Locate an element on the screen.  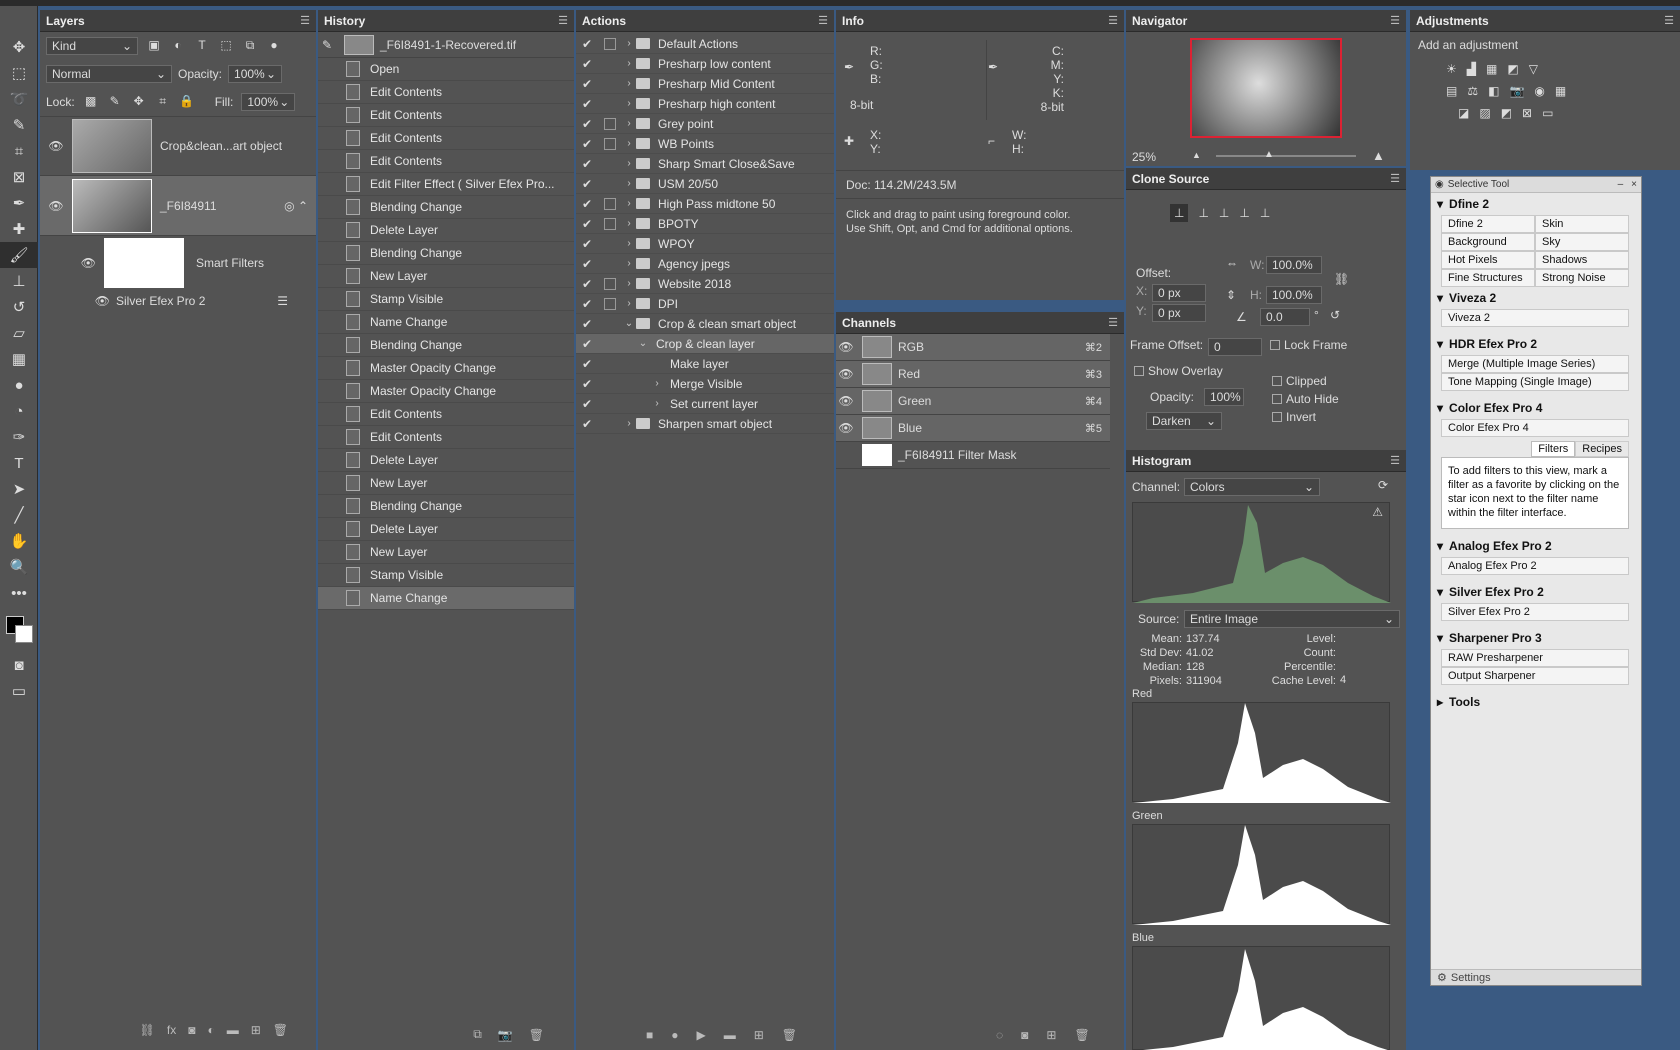
raw-presharpener-button: RAW Presharpener is located at coordinates (1535, 658).